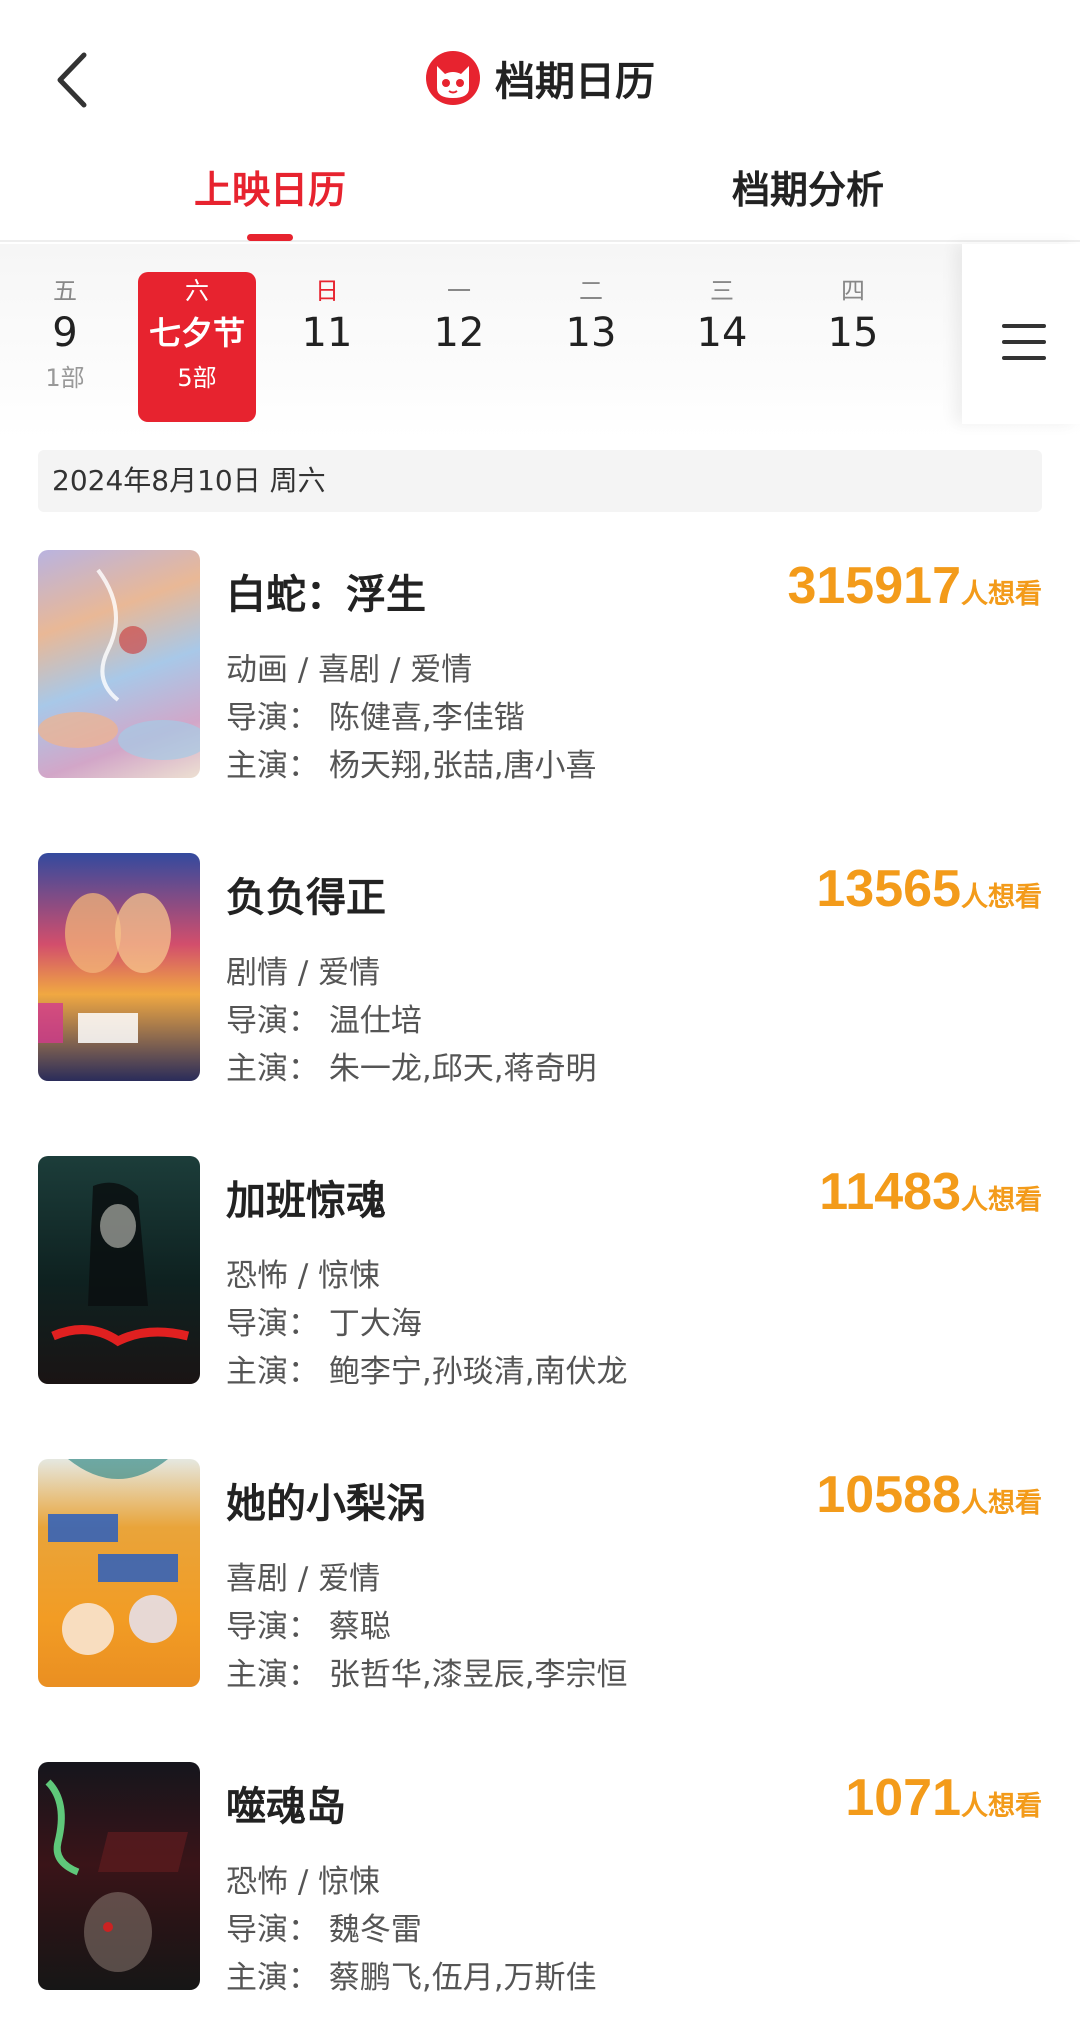  I want to click on movie-cast: 主演： 杨天翔,张喆,唐小喜, so click(411, 766).